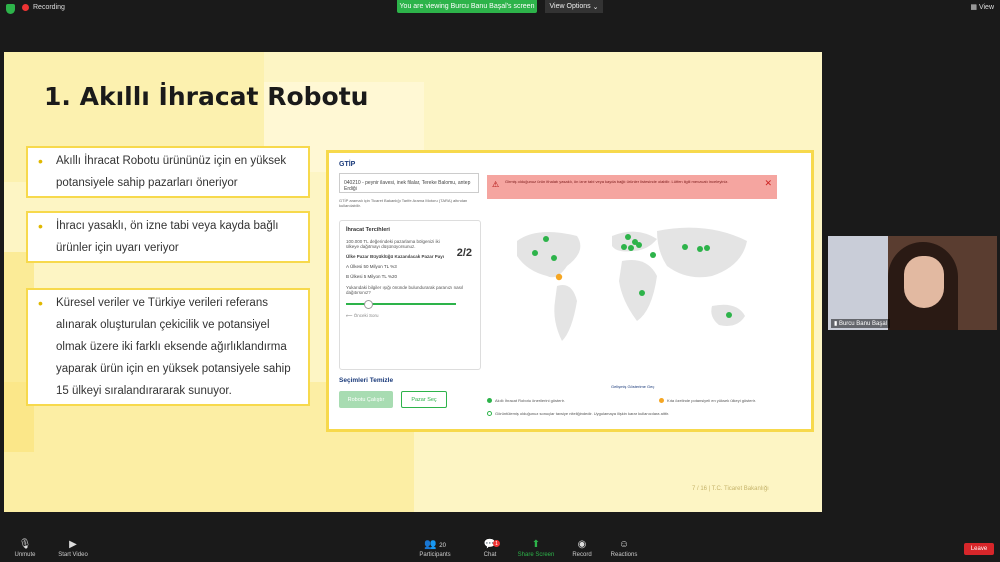 The height and width of the screenshot is (562, 1000). Describe the element at coordinates (464, 253) in the screenshot. I see `question-counter: 2/2` at that location.